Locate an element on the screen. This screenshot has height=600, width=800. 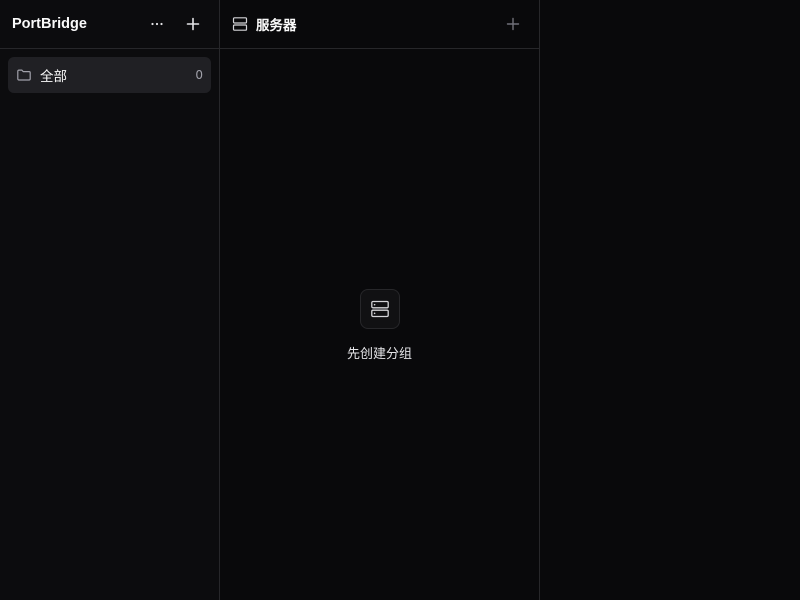
ellipsis-icon is located at coordinates (157, 24).